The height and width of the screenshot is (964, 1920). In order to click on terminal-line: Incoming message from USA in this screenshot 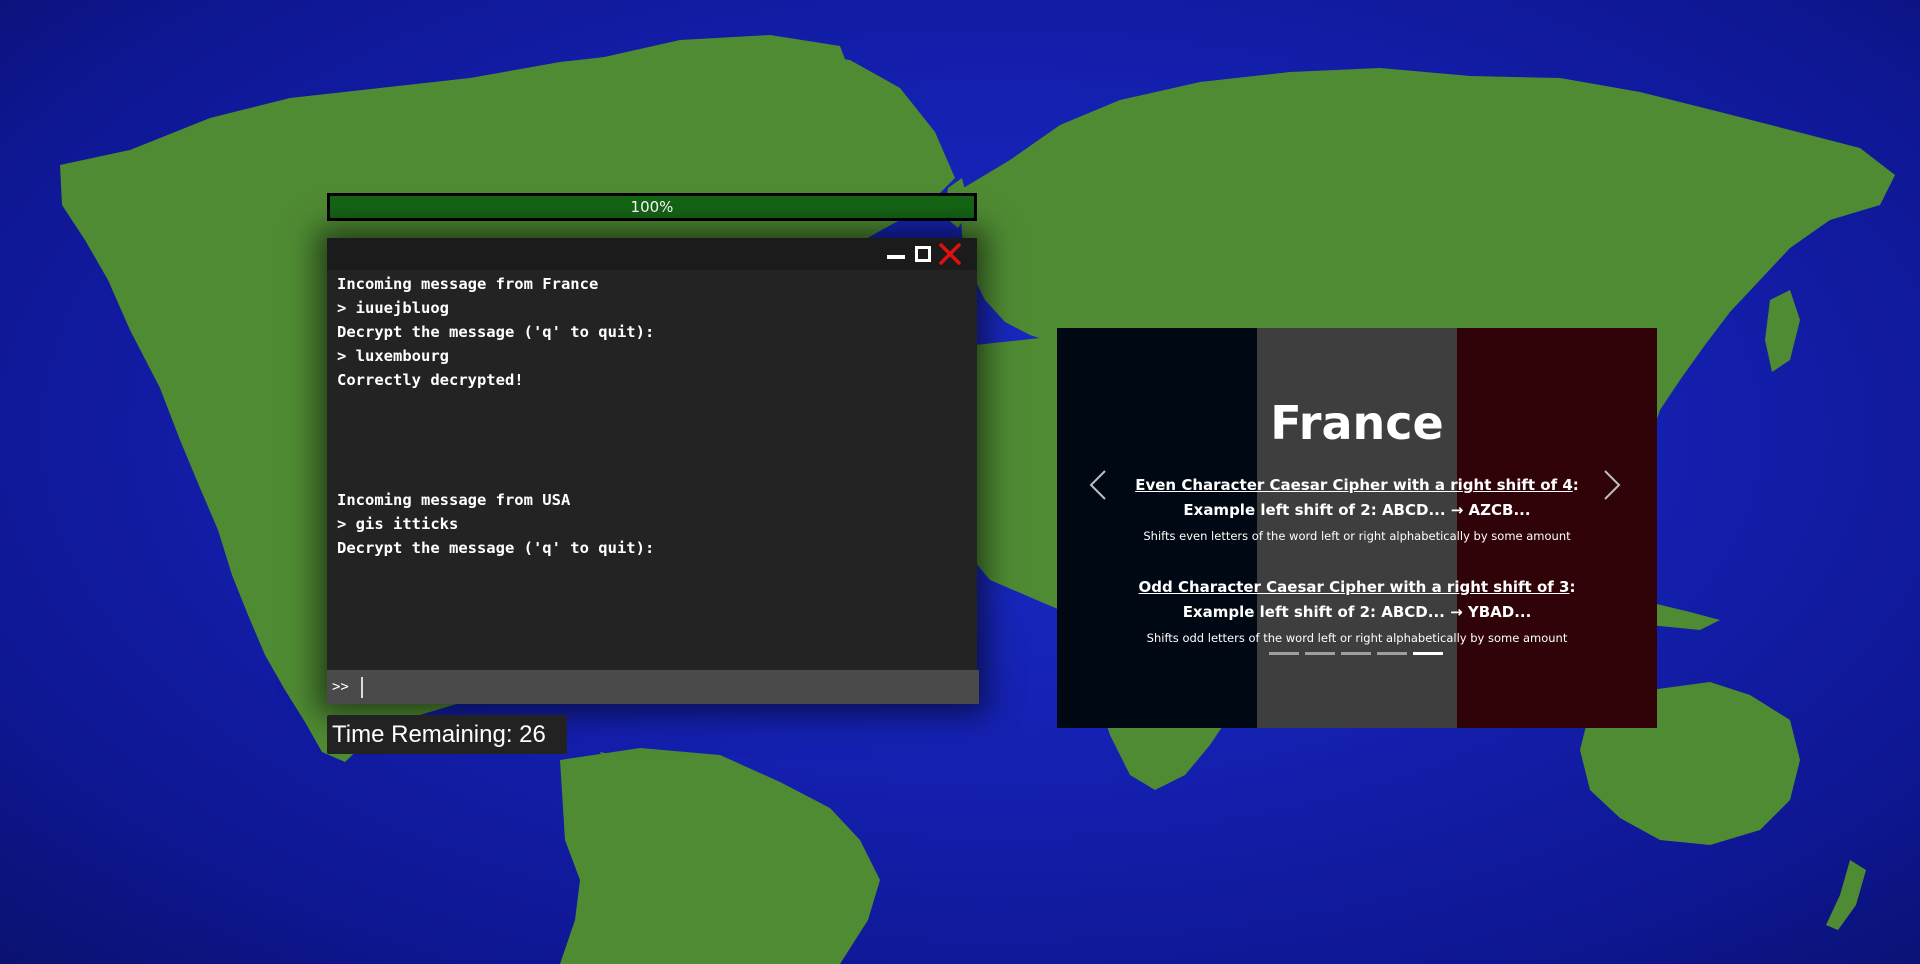, I will do `click(454, 500)`.